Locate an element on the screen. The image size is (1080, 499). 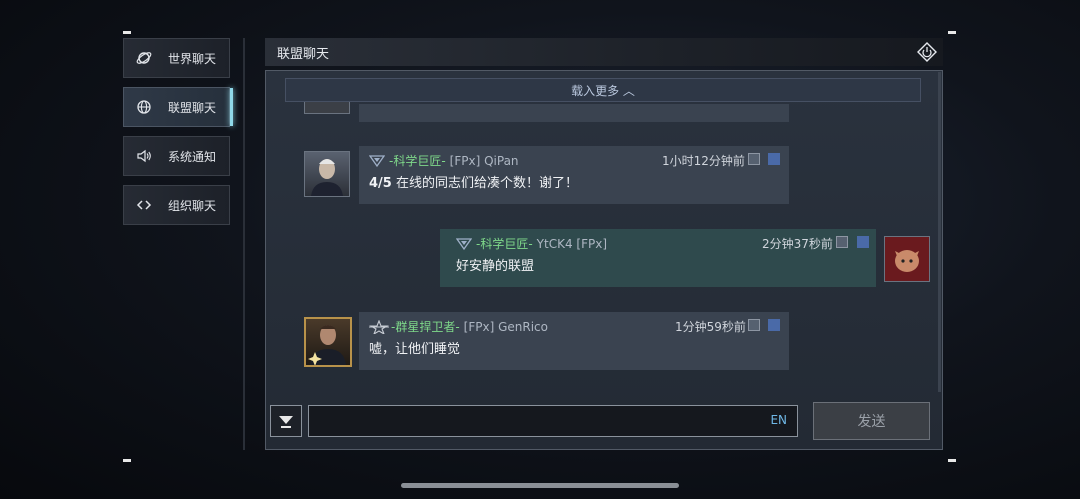
scrollbar is located at coordinates (939, 232).